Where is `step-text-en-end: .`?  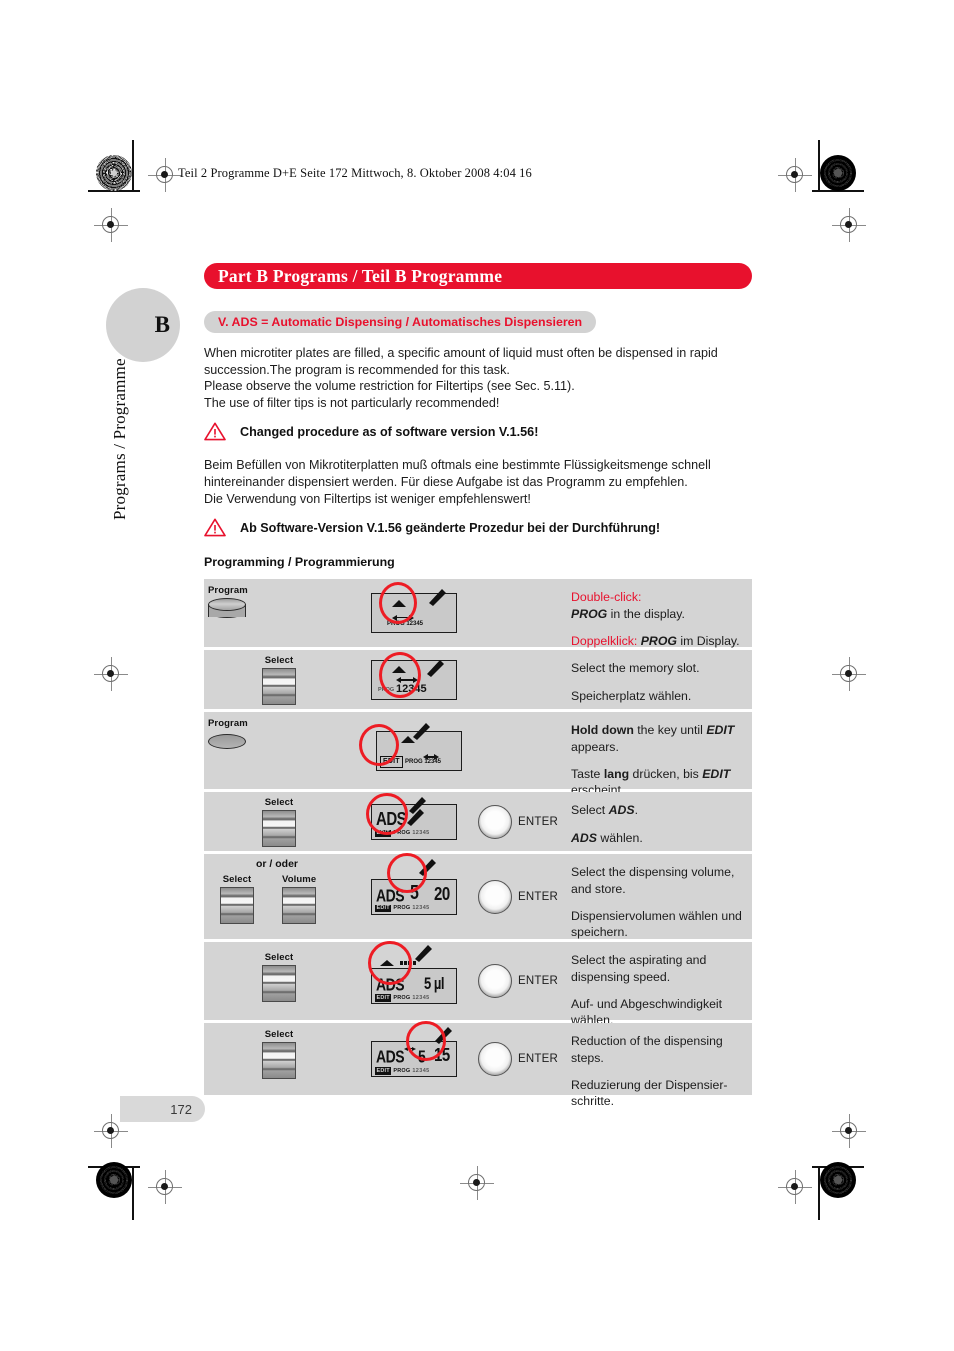
step-text-en-end: . is located at coordinates (636, 810).